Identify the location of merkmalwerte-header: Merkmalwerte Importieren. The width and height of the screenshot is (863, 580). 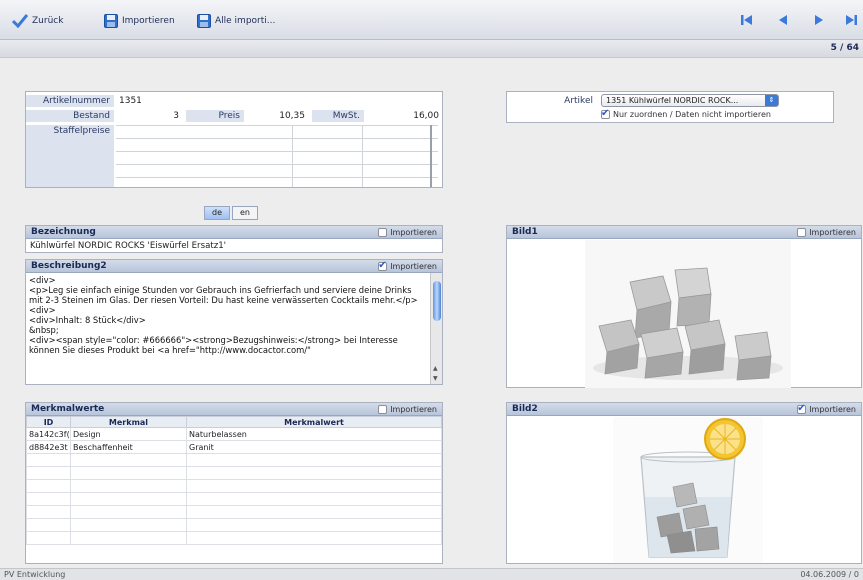
(234, 409).